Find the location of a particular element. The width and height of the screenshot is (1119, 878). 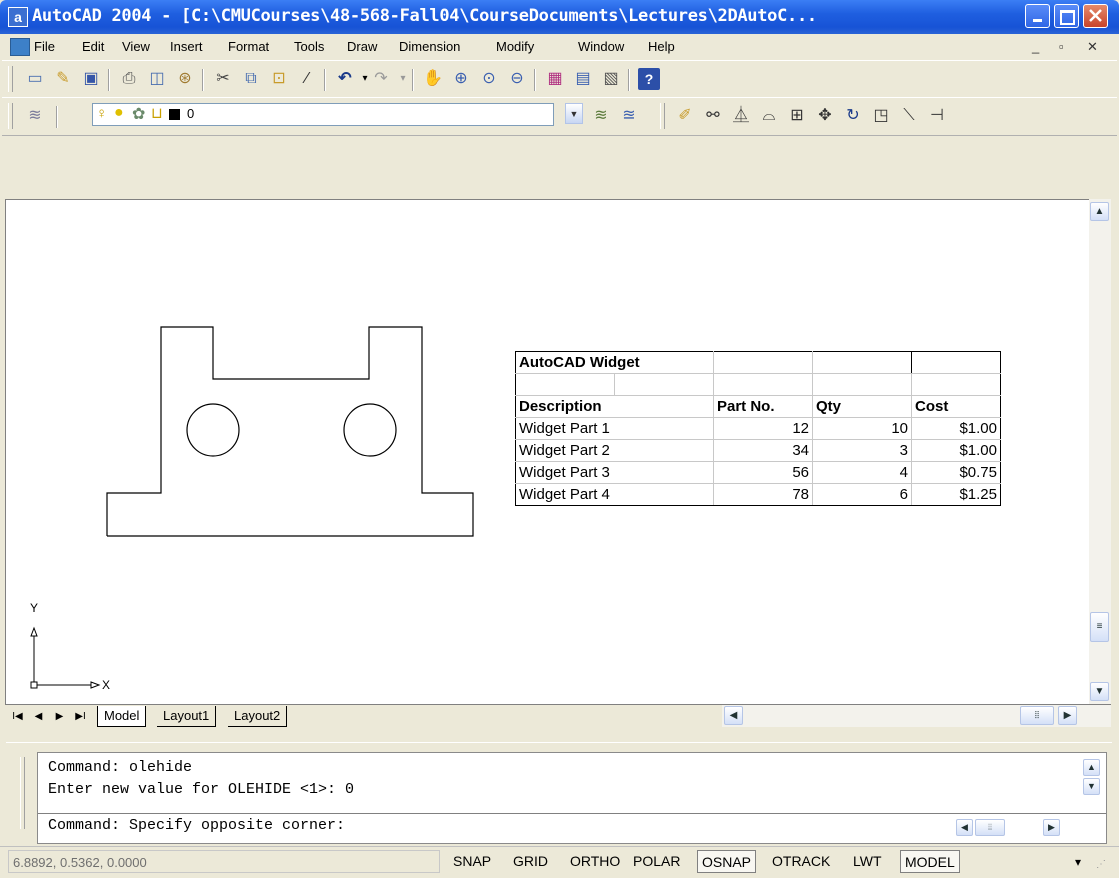

rotate-icon: ↻ is located at coordinates (853, 116).